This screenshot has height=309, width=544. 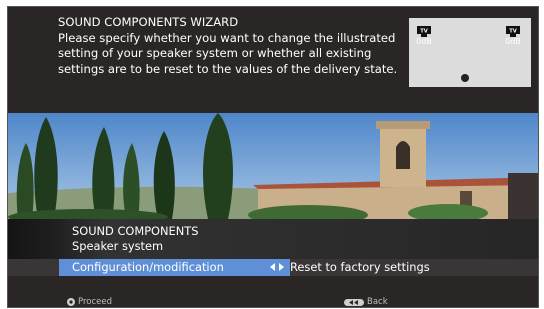 I want to click on menu-subtitle: Speaker system, so click(x=118, y=246).